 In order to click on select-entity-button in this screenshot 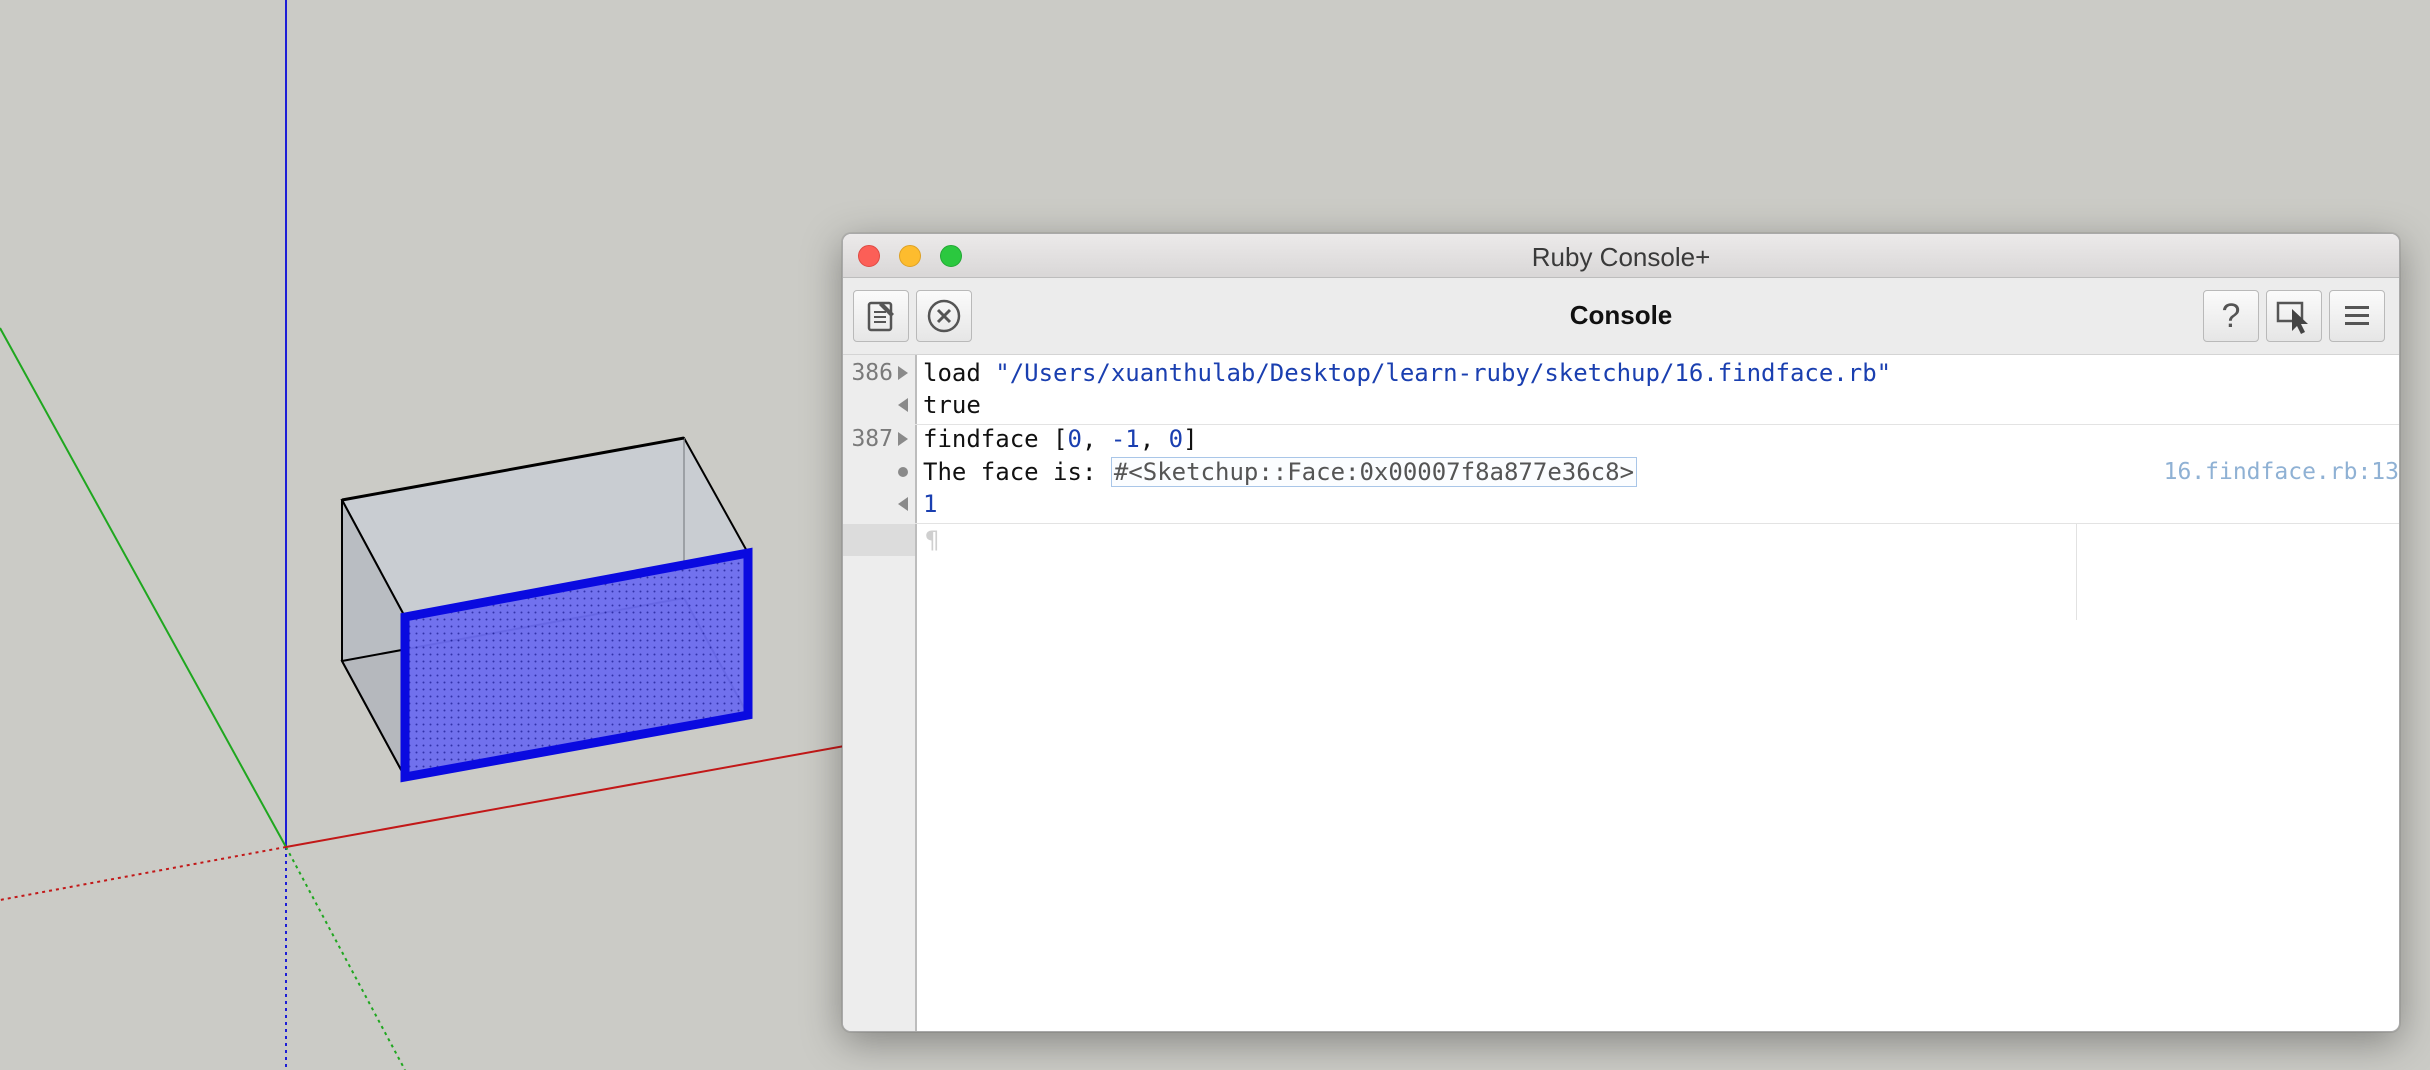, I will do `click(2294, 316)`.